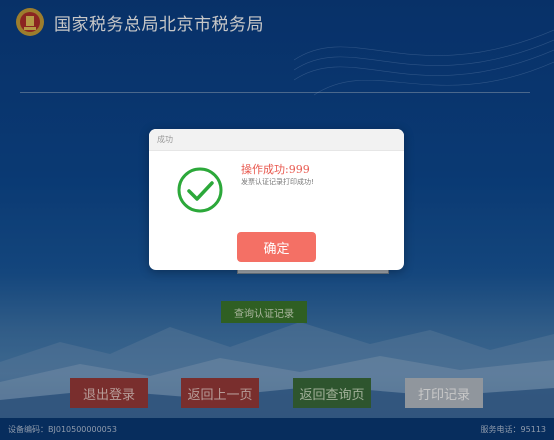 Image resolution: width=554 pixels, height=440 pixels. Describe the element at coordinates (277, 182) in the screenshot. I see `dialog-detail: 发票认证记录打印成功!` at that location.